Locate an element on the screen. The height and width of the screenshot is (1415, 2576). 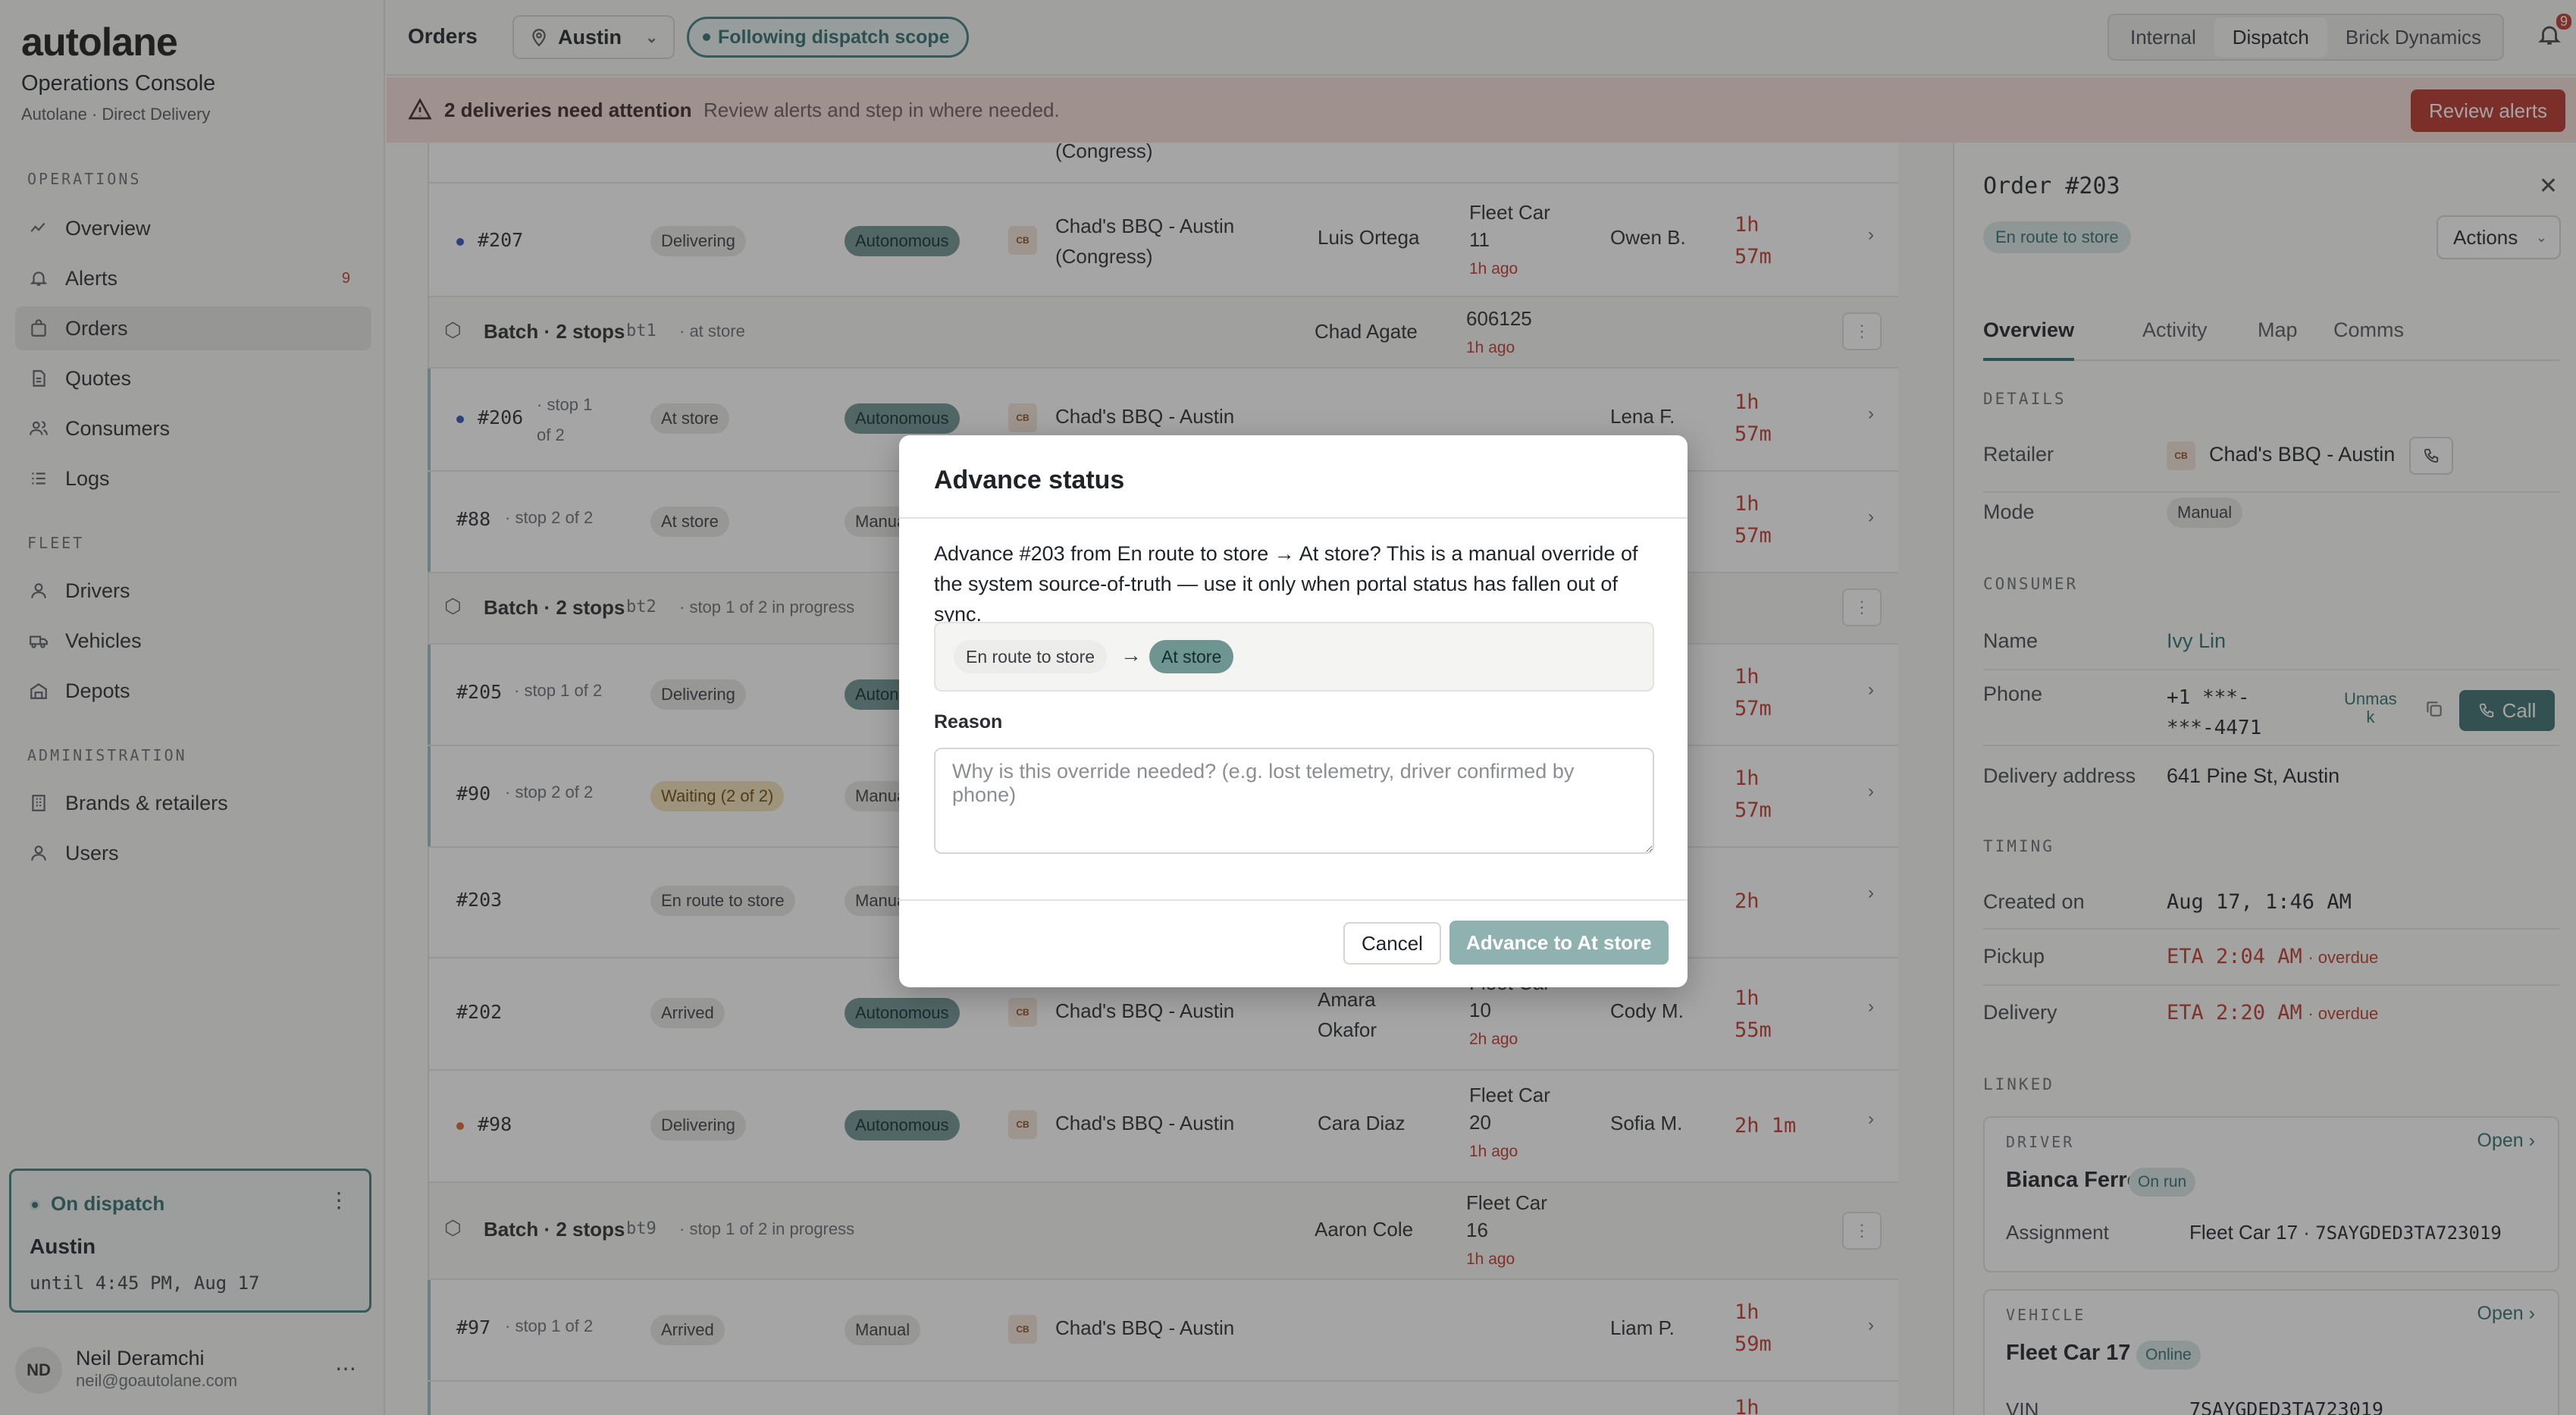
reason-textarea is located at coordinates (1294, 801).